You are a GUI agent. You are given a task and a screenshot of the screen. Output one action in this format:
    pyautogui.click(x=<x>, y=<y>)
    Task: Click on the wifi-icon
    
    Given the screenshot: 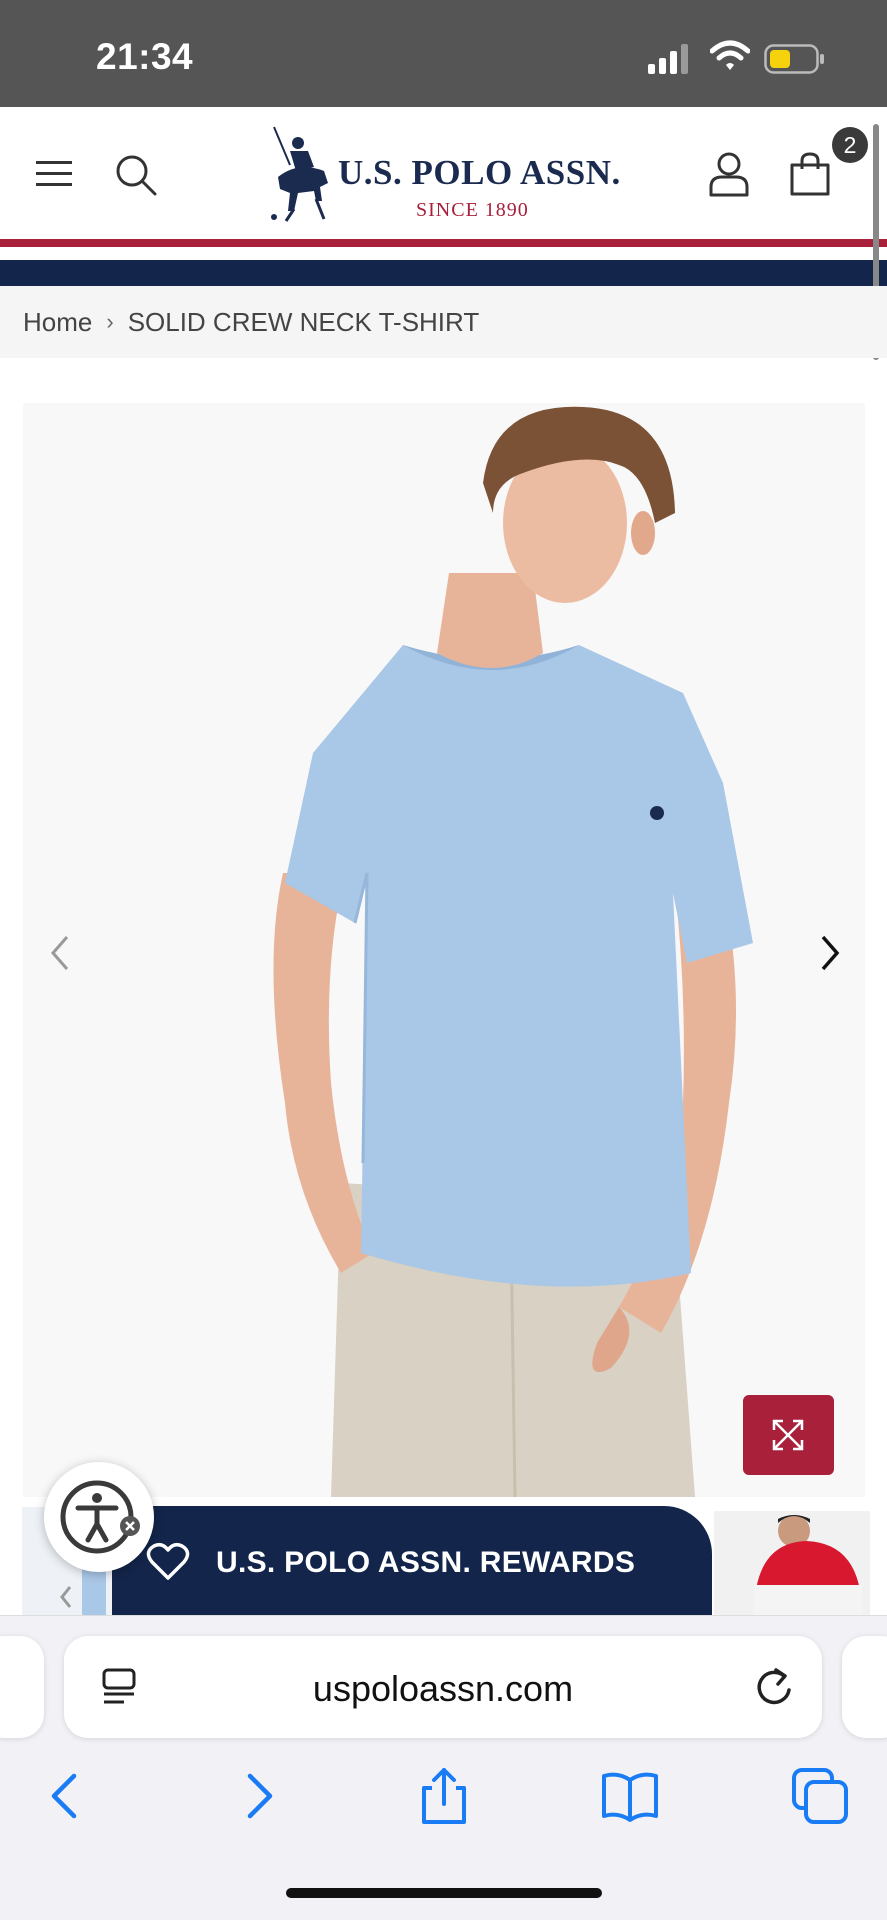 What is the action you would take?
    pyautogui.click(x=730, y=55)
    